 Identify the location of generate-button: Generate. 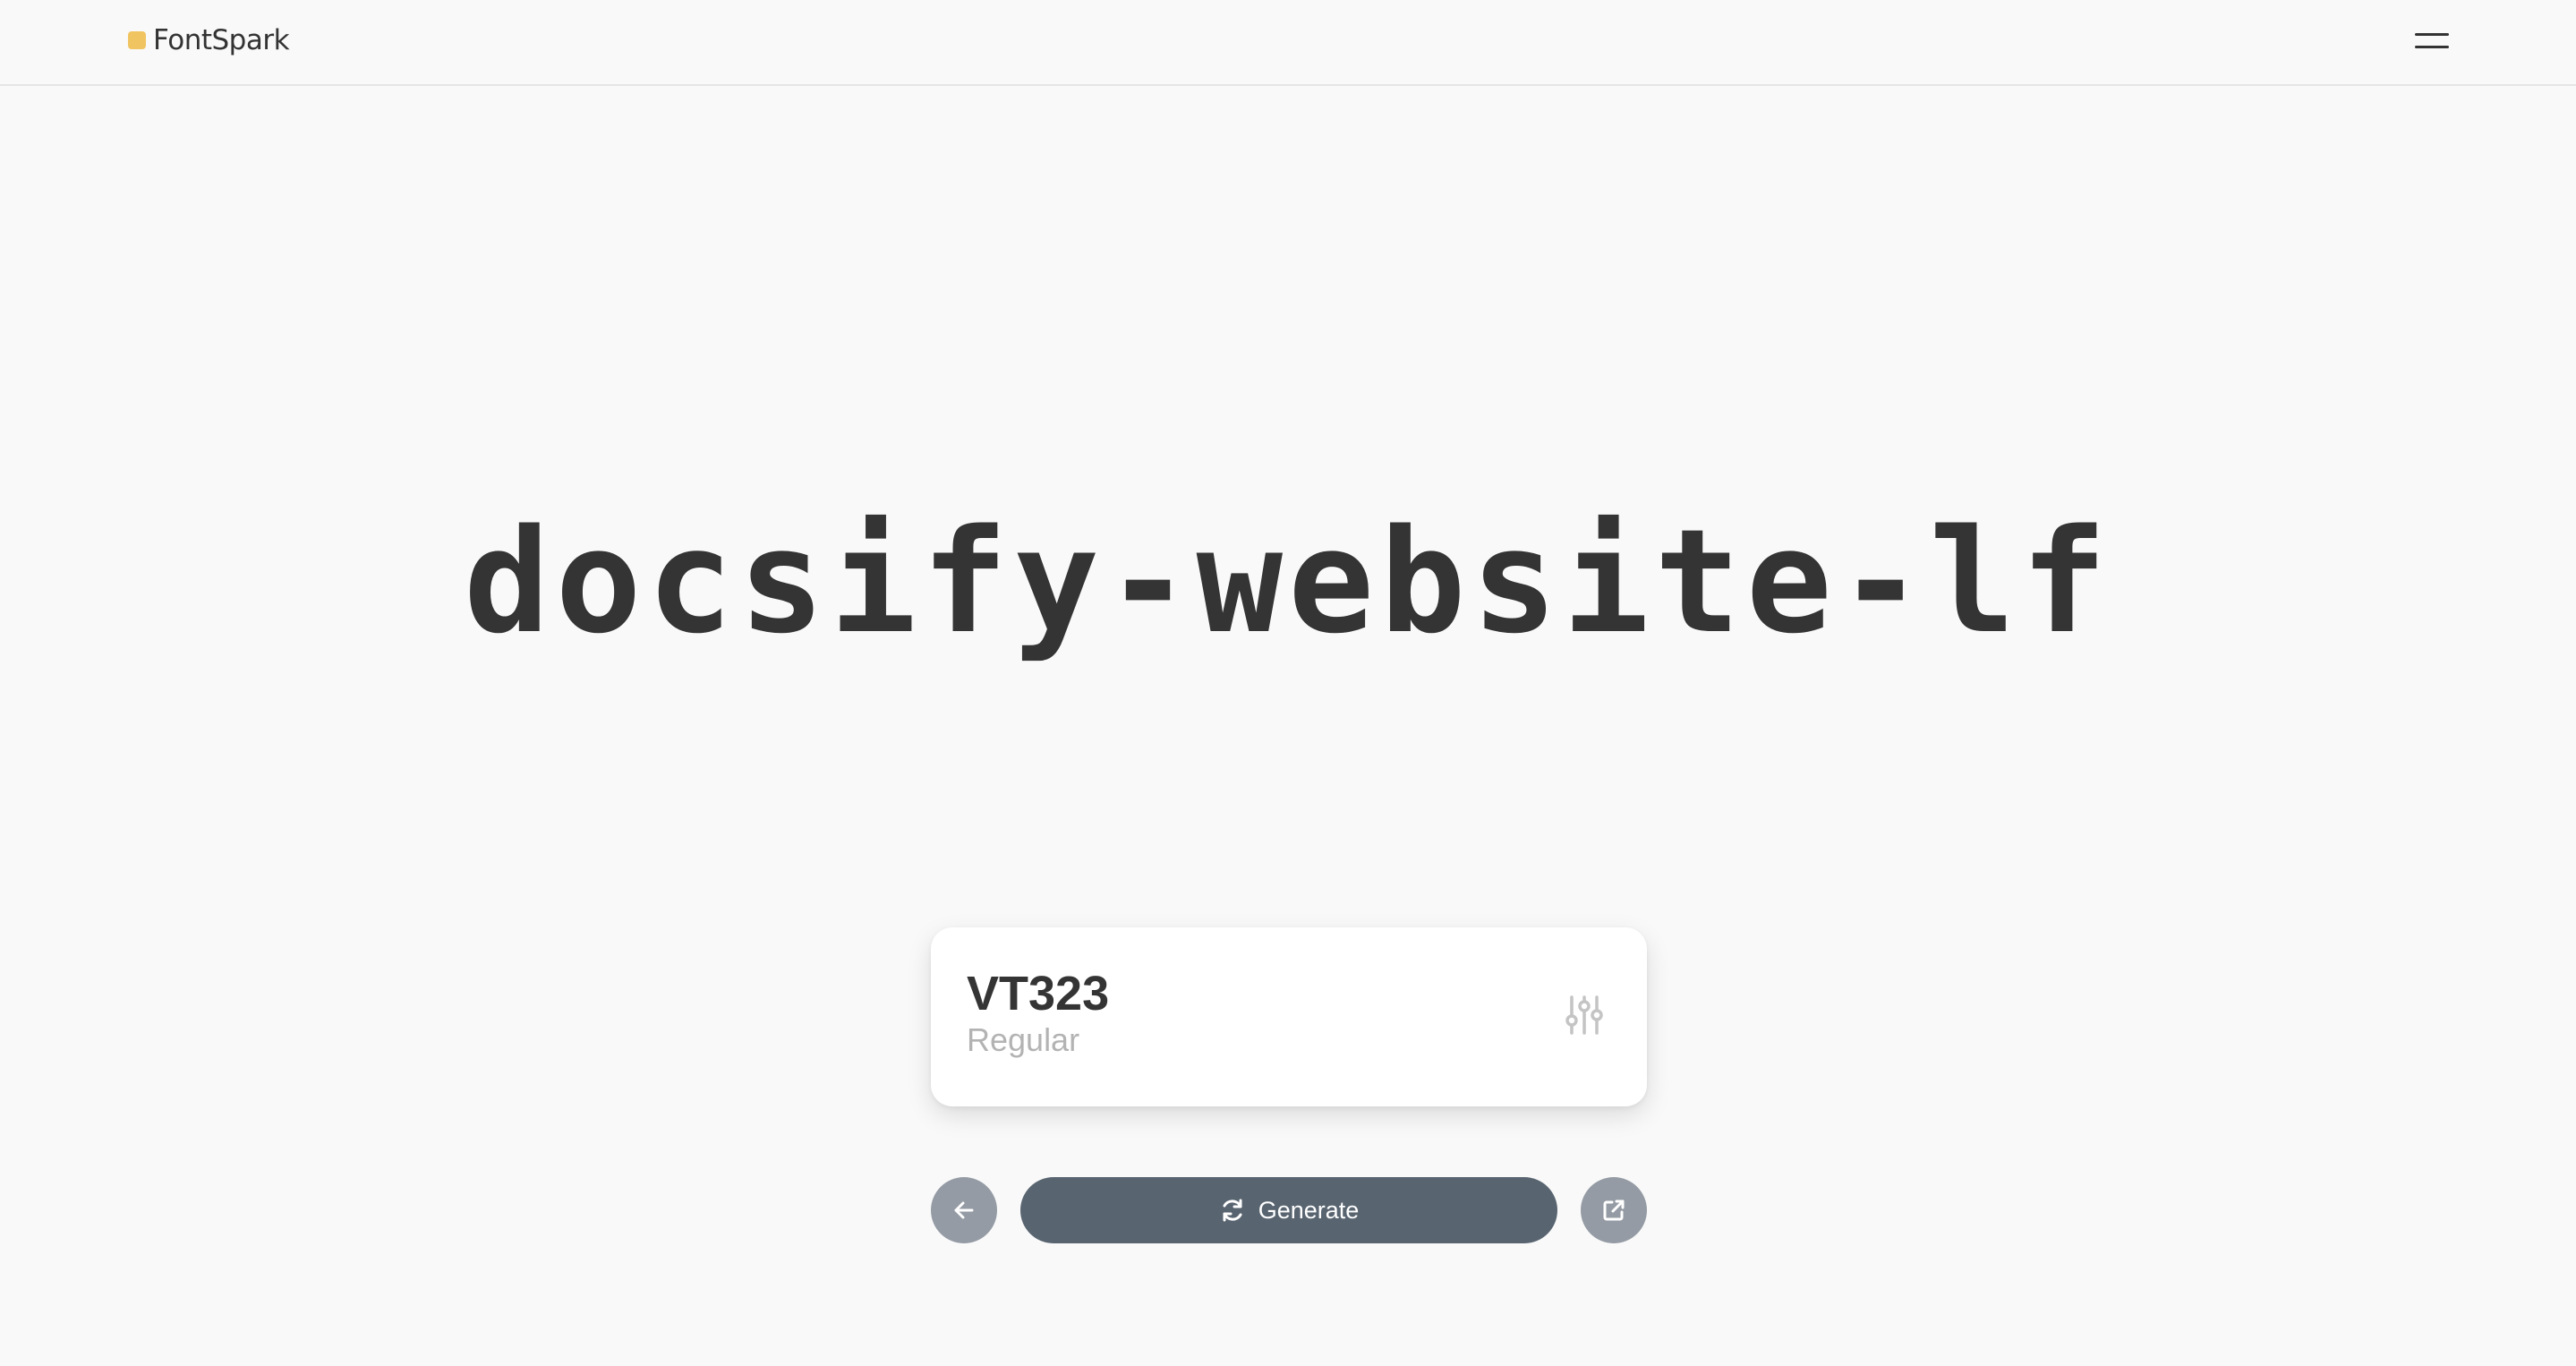
(1288, 1210).